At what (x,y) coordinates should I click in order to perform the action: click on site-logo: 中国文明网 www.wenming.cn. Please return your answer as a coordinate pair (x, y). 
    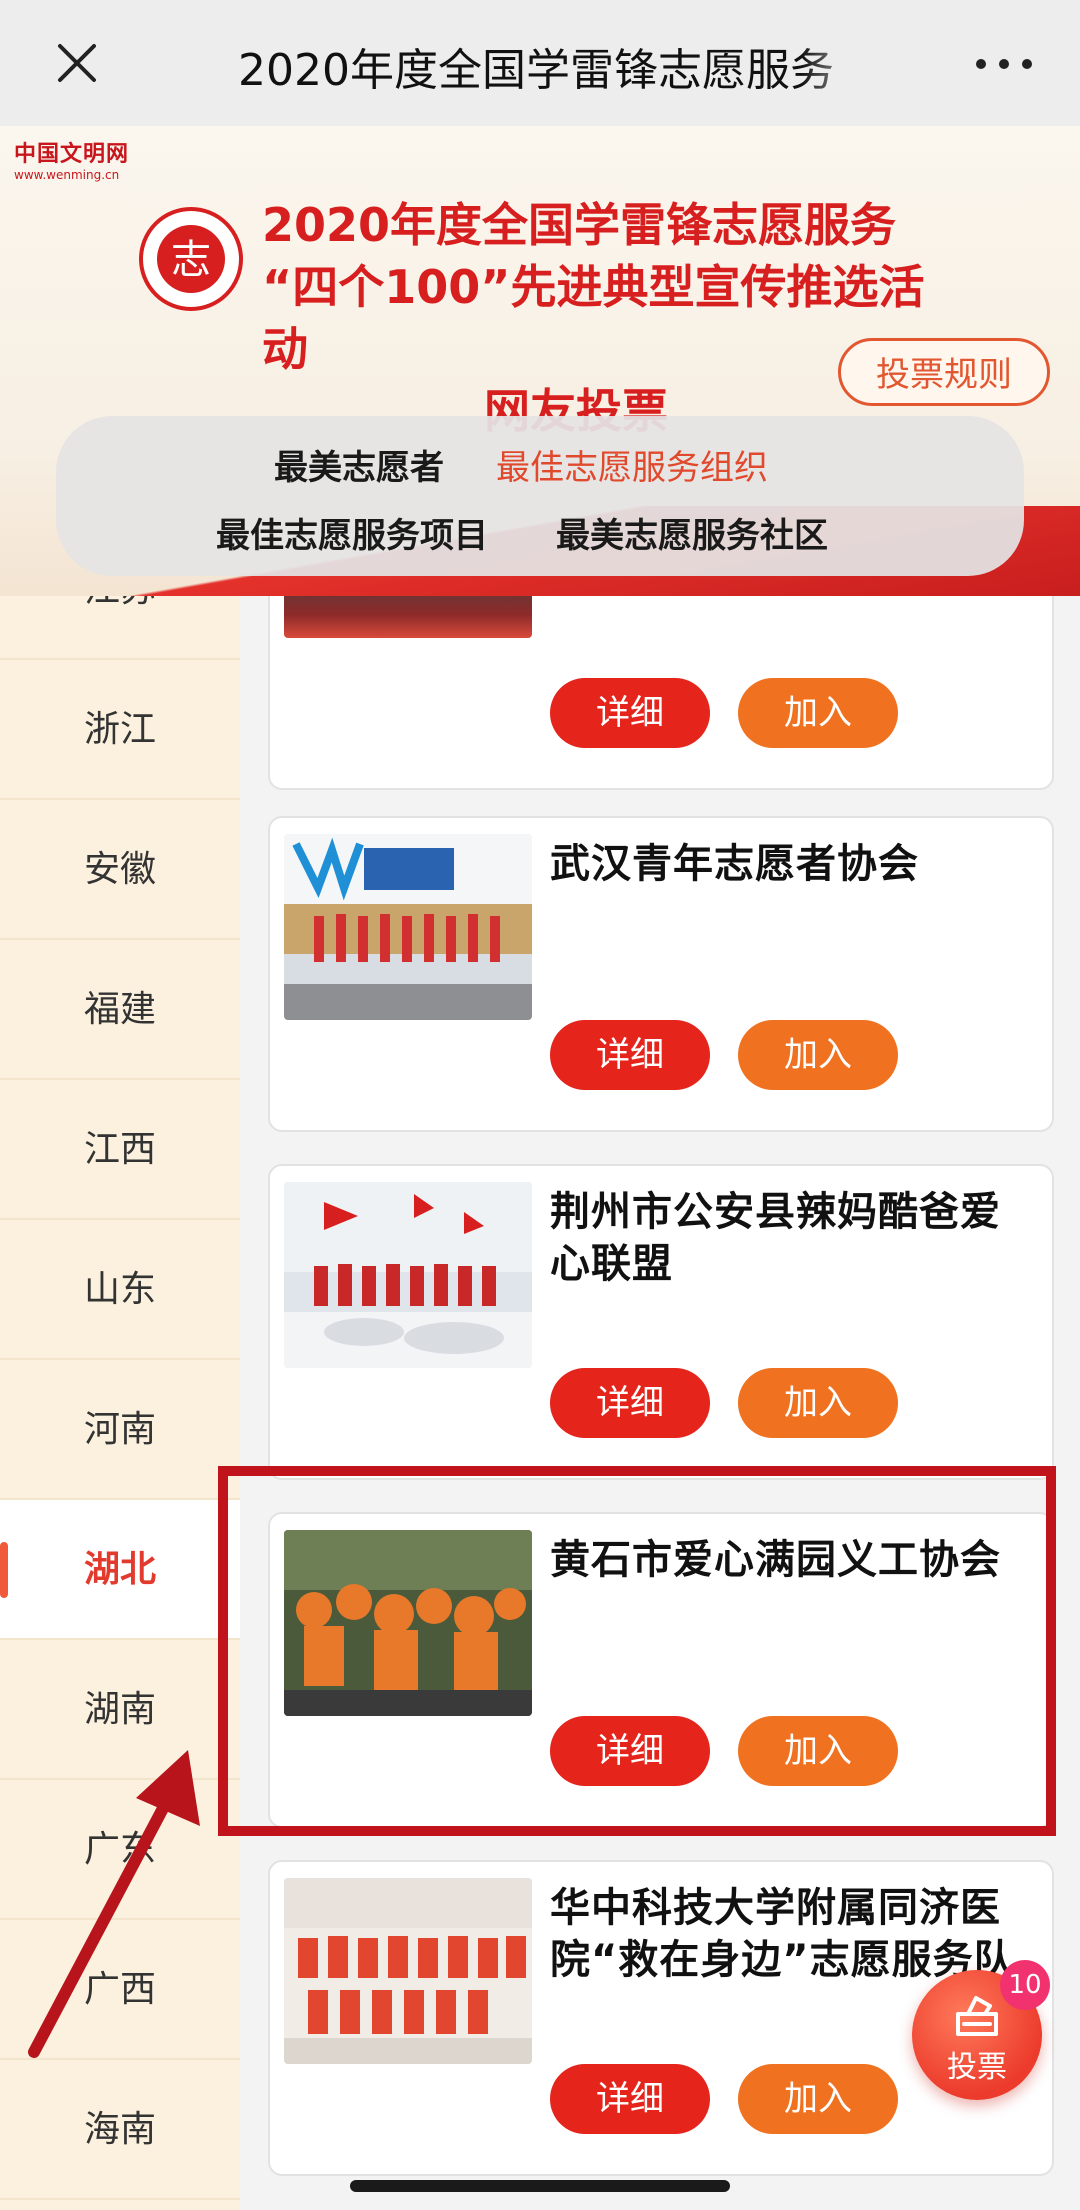
    Looking at the image, I should click on (71, 159).